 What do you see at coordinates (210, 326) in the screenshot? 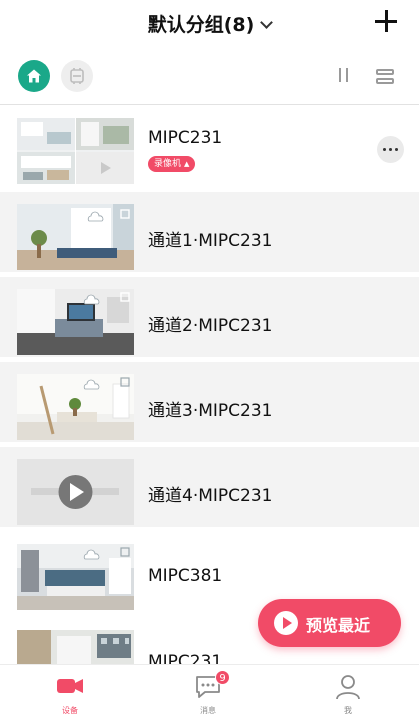
I see `device-name: 通道2·MIPC231` at bounding box center [210, 326].